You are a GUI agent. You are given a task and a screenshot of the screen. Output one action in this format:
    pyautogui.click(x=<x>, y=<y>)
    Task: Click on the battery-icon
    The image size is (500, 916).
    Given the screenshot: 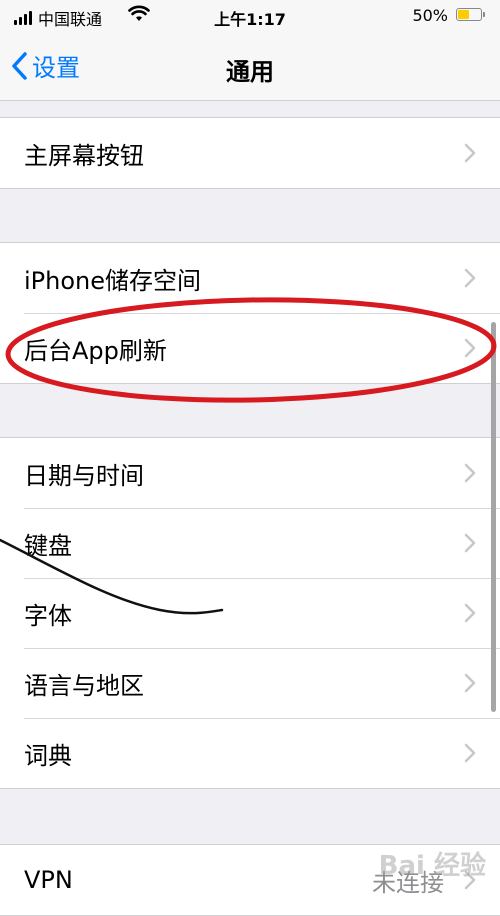 What is the action you would take?
    pyautogui.click(x=470, y=14)
    